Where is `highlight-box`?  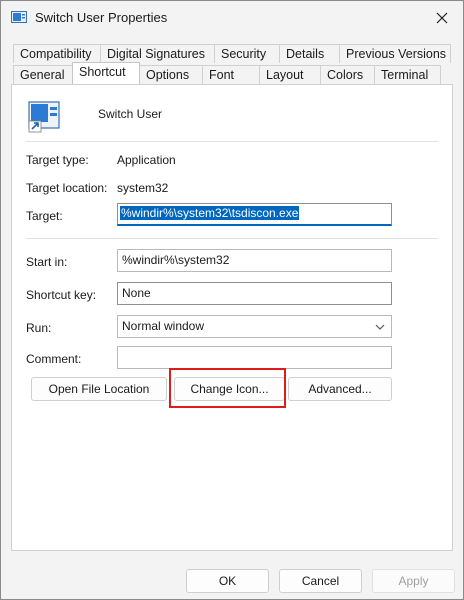 highlight-box is located at coordinates (227, 388).